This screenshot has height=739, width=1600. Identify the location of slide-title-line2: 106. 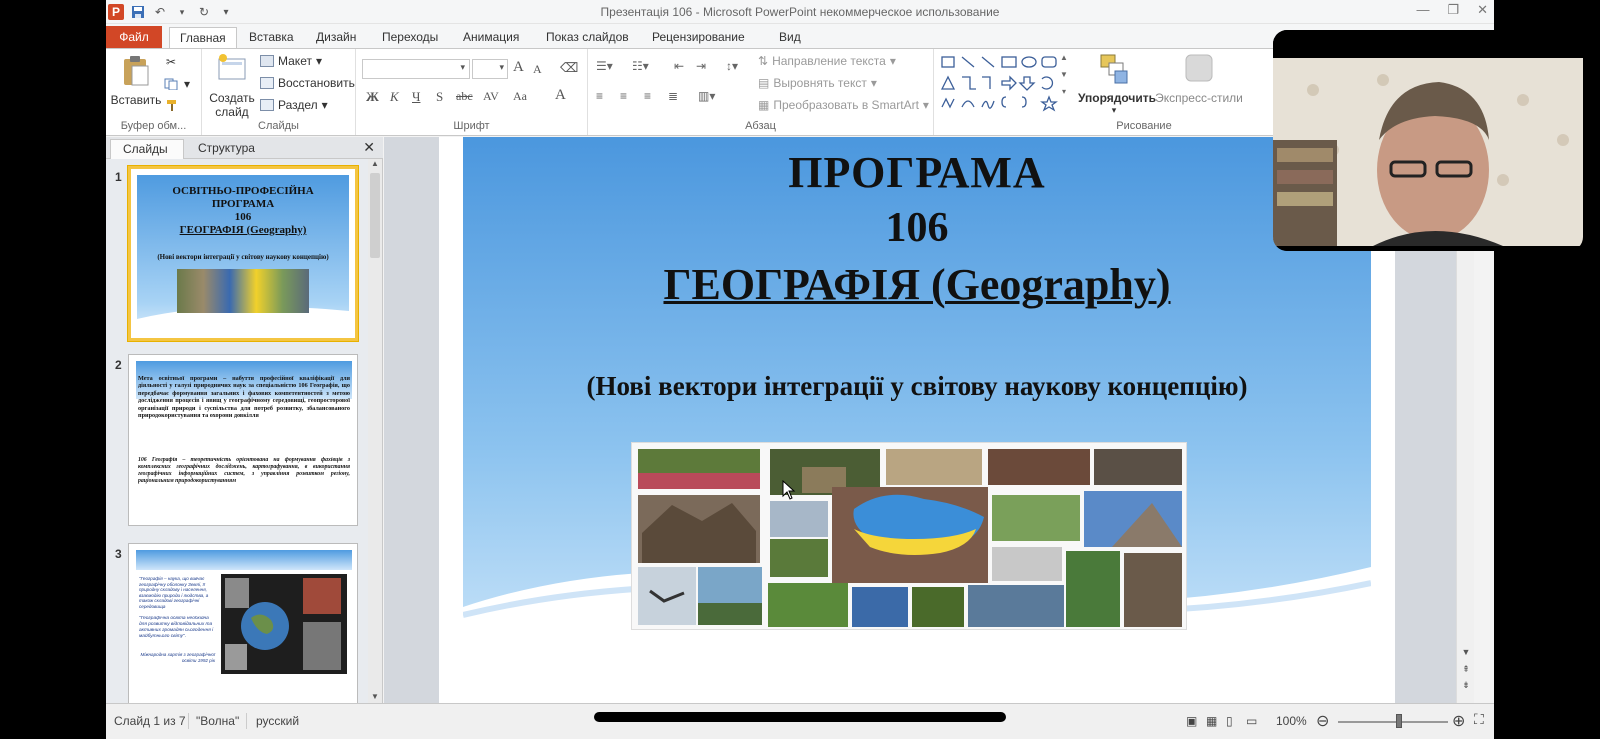
(917, 228).